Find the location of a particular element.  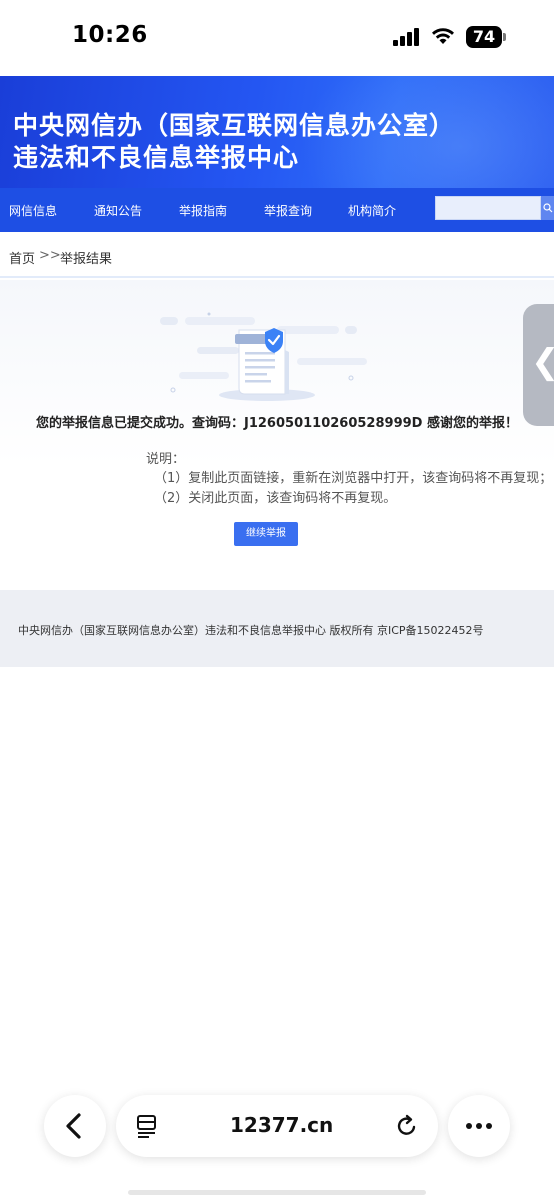

note-line-1: （1）复制此页面链接，重新在浏览器中打开，该查询码将不再复现； is located at coordinates (353, 478).